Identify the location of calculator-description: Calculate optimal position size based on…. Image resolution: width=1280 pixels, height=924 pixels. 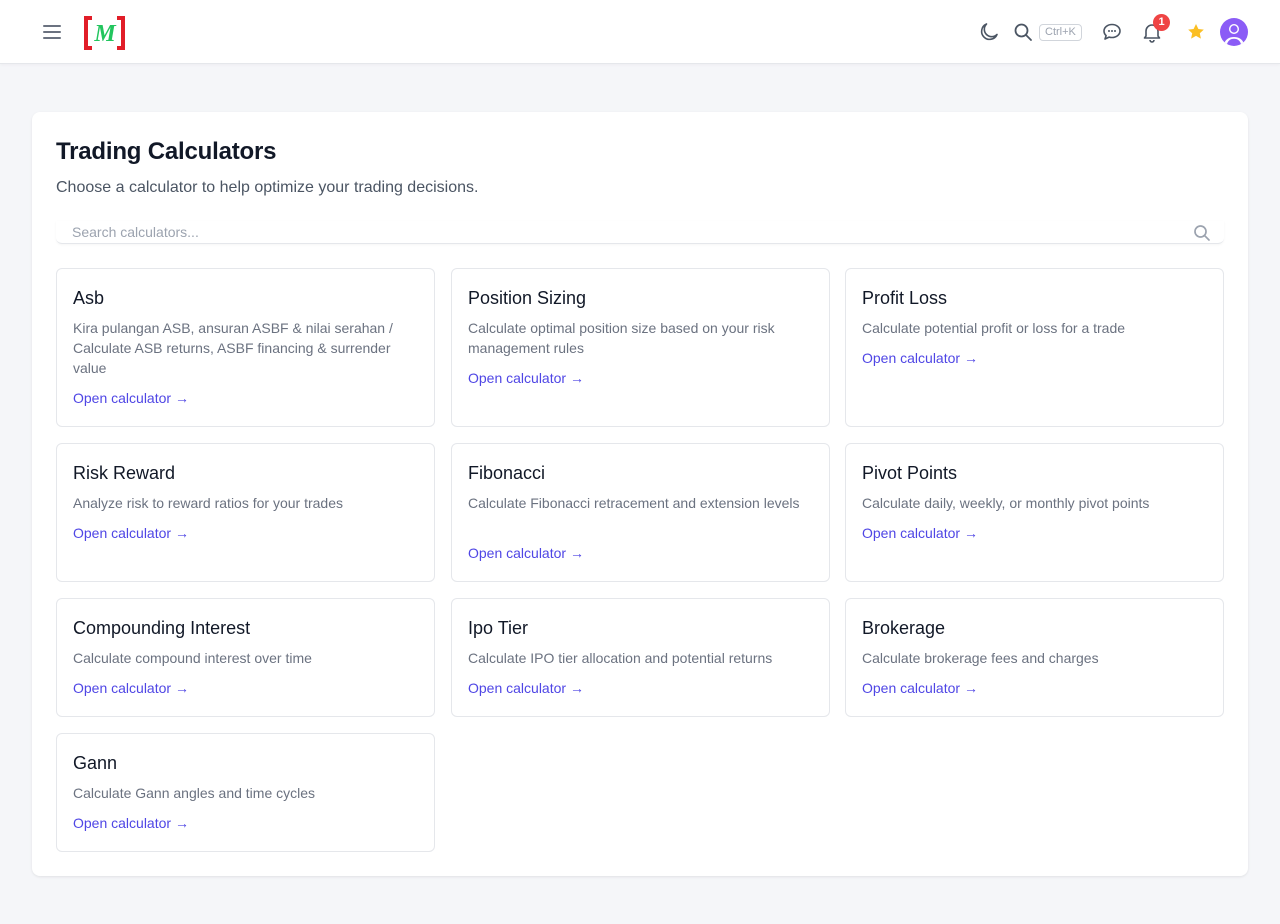
(621, 338).